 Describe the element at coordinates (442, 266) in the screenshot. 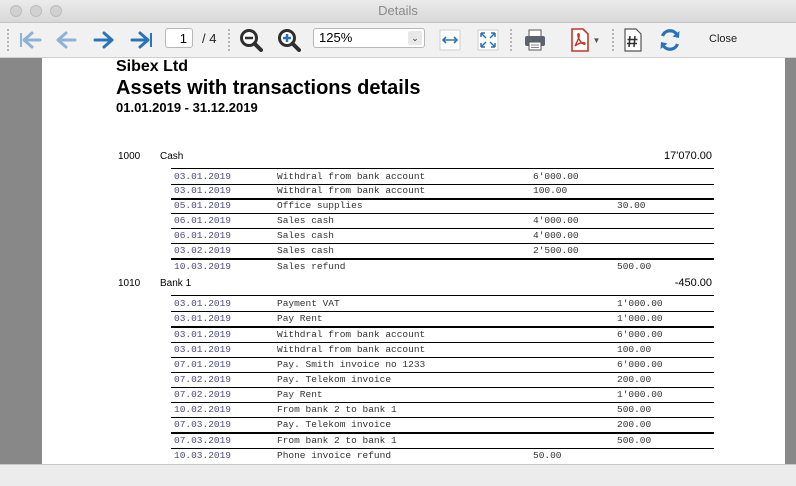

I see `transaction-row: 10.03.2019 Sales refund 500.00` at that location.